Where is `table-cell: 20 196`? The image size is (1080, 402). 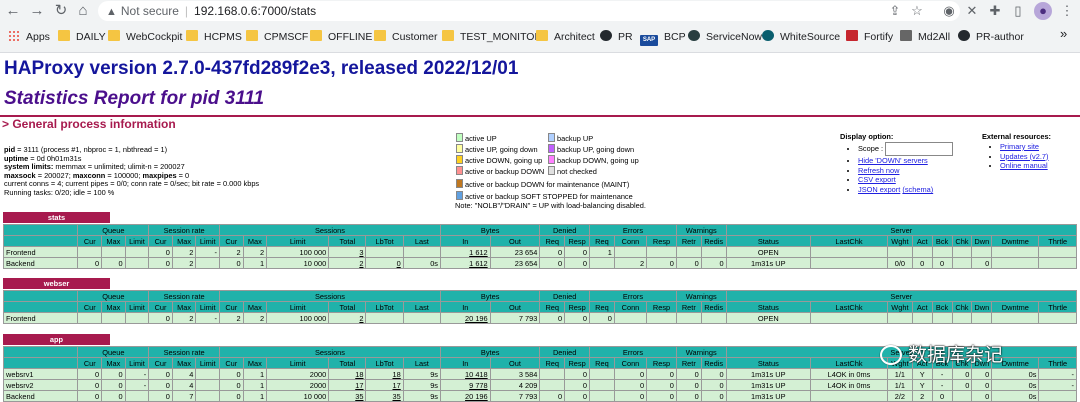 table-cell: 20 196 is located at coordinates (465, 396).